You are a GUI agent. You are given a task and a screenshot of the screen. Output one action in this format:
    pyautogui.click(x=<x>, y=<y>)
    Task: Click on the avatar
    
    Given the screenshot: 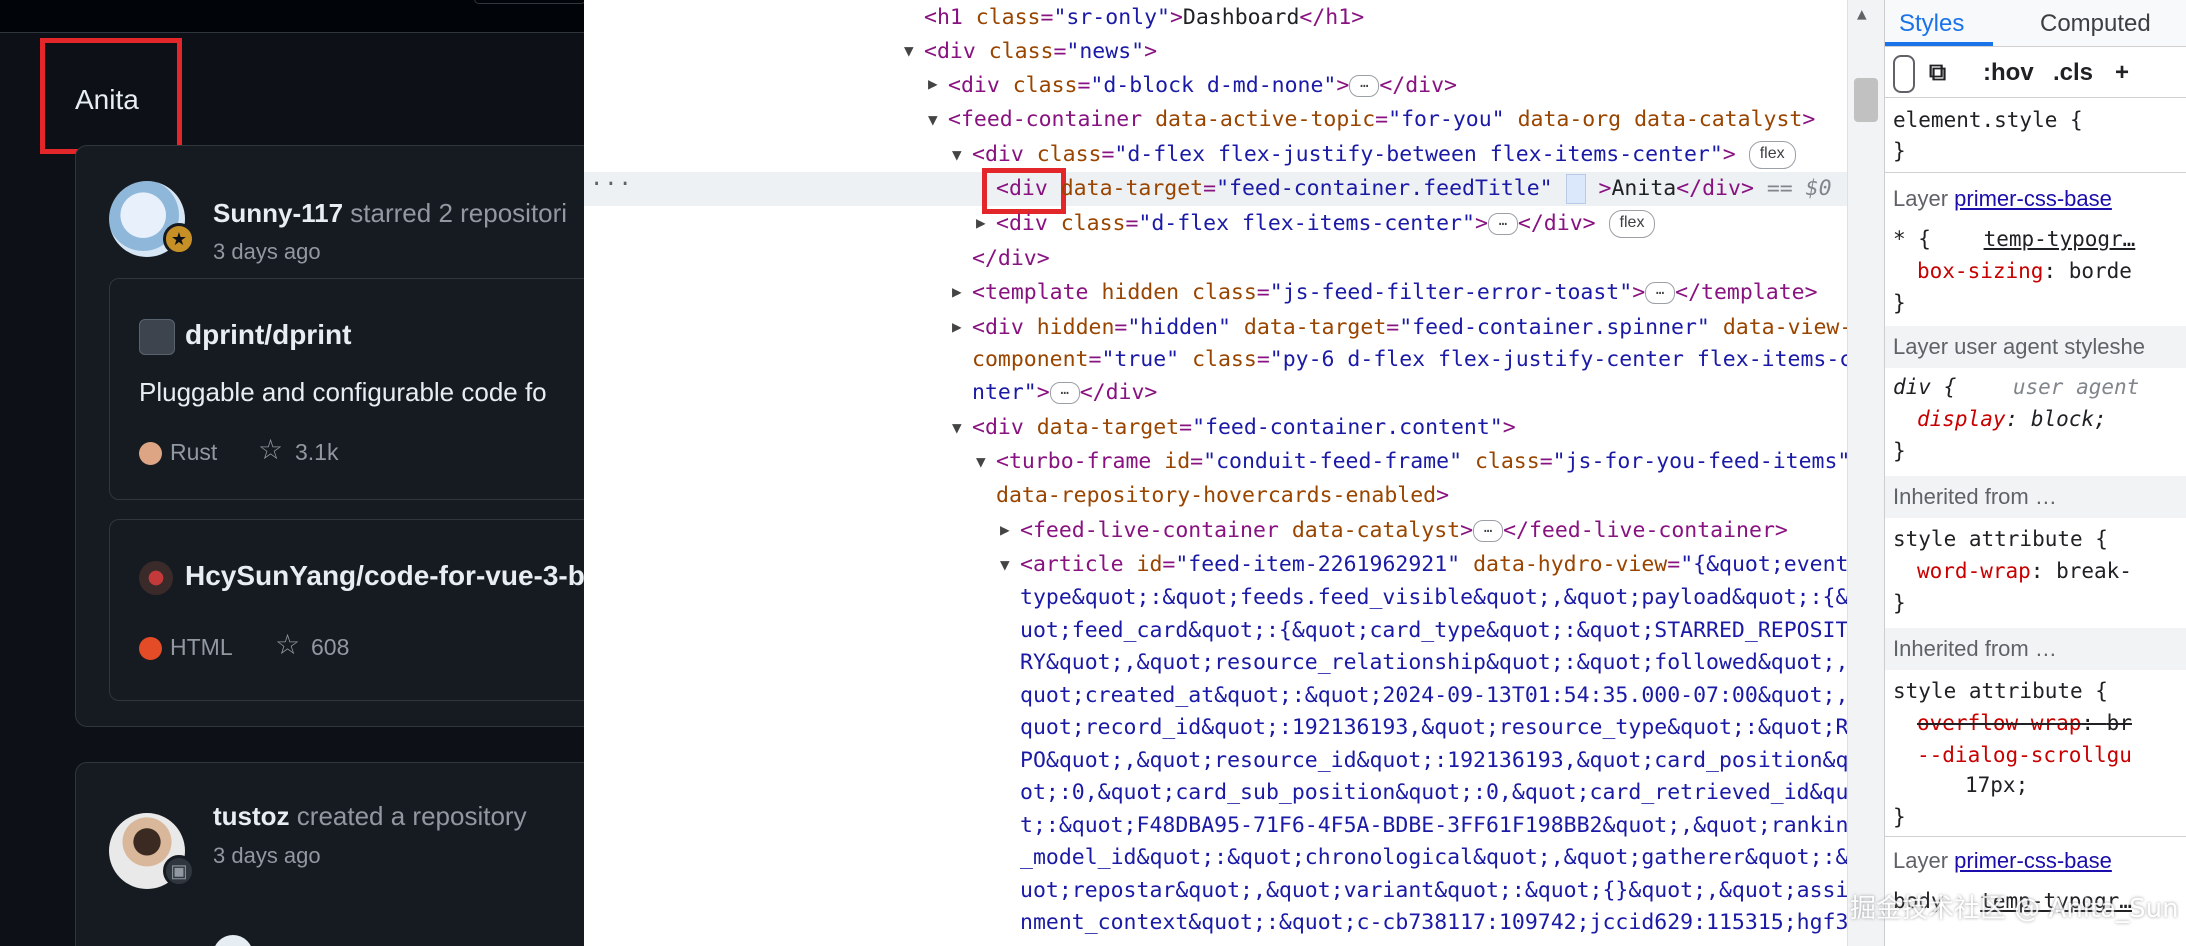 What is the action you would take?
    pyautogui.click(x=233, y=940)
    